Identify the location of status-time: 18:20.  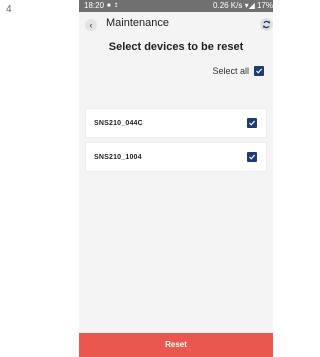
(94, 5).